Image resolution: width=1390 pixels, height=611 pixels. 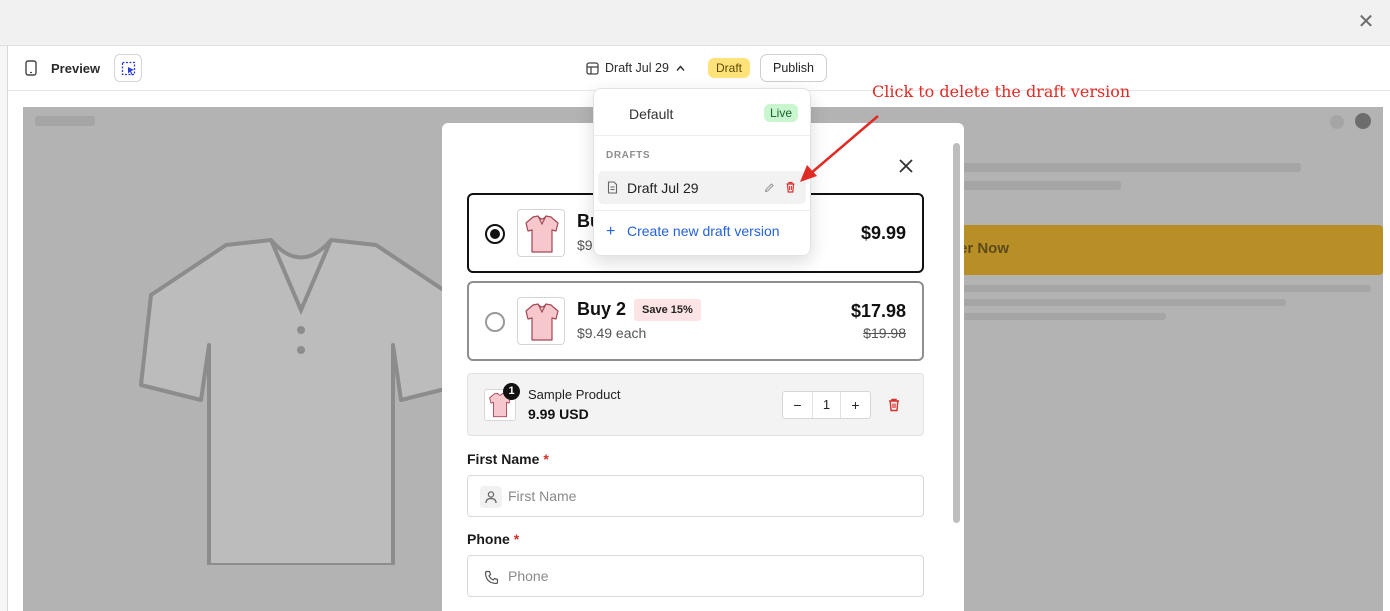 I want to click on menu-divider, so click(x=702, y=210).